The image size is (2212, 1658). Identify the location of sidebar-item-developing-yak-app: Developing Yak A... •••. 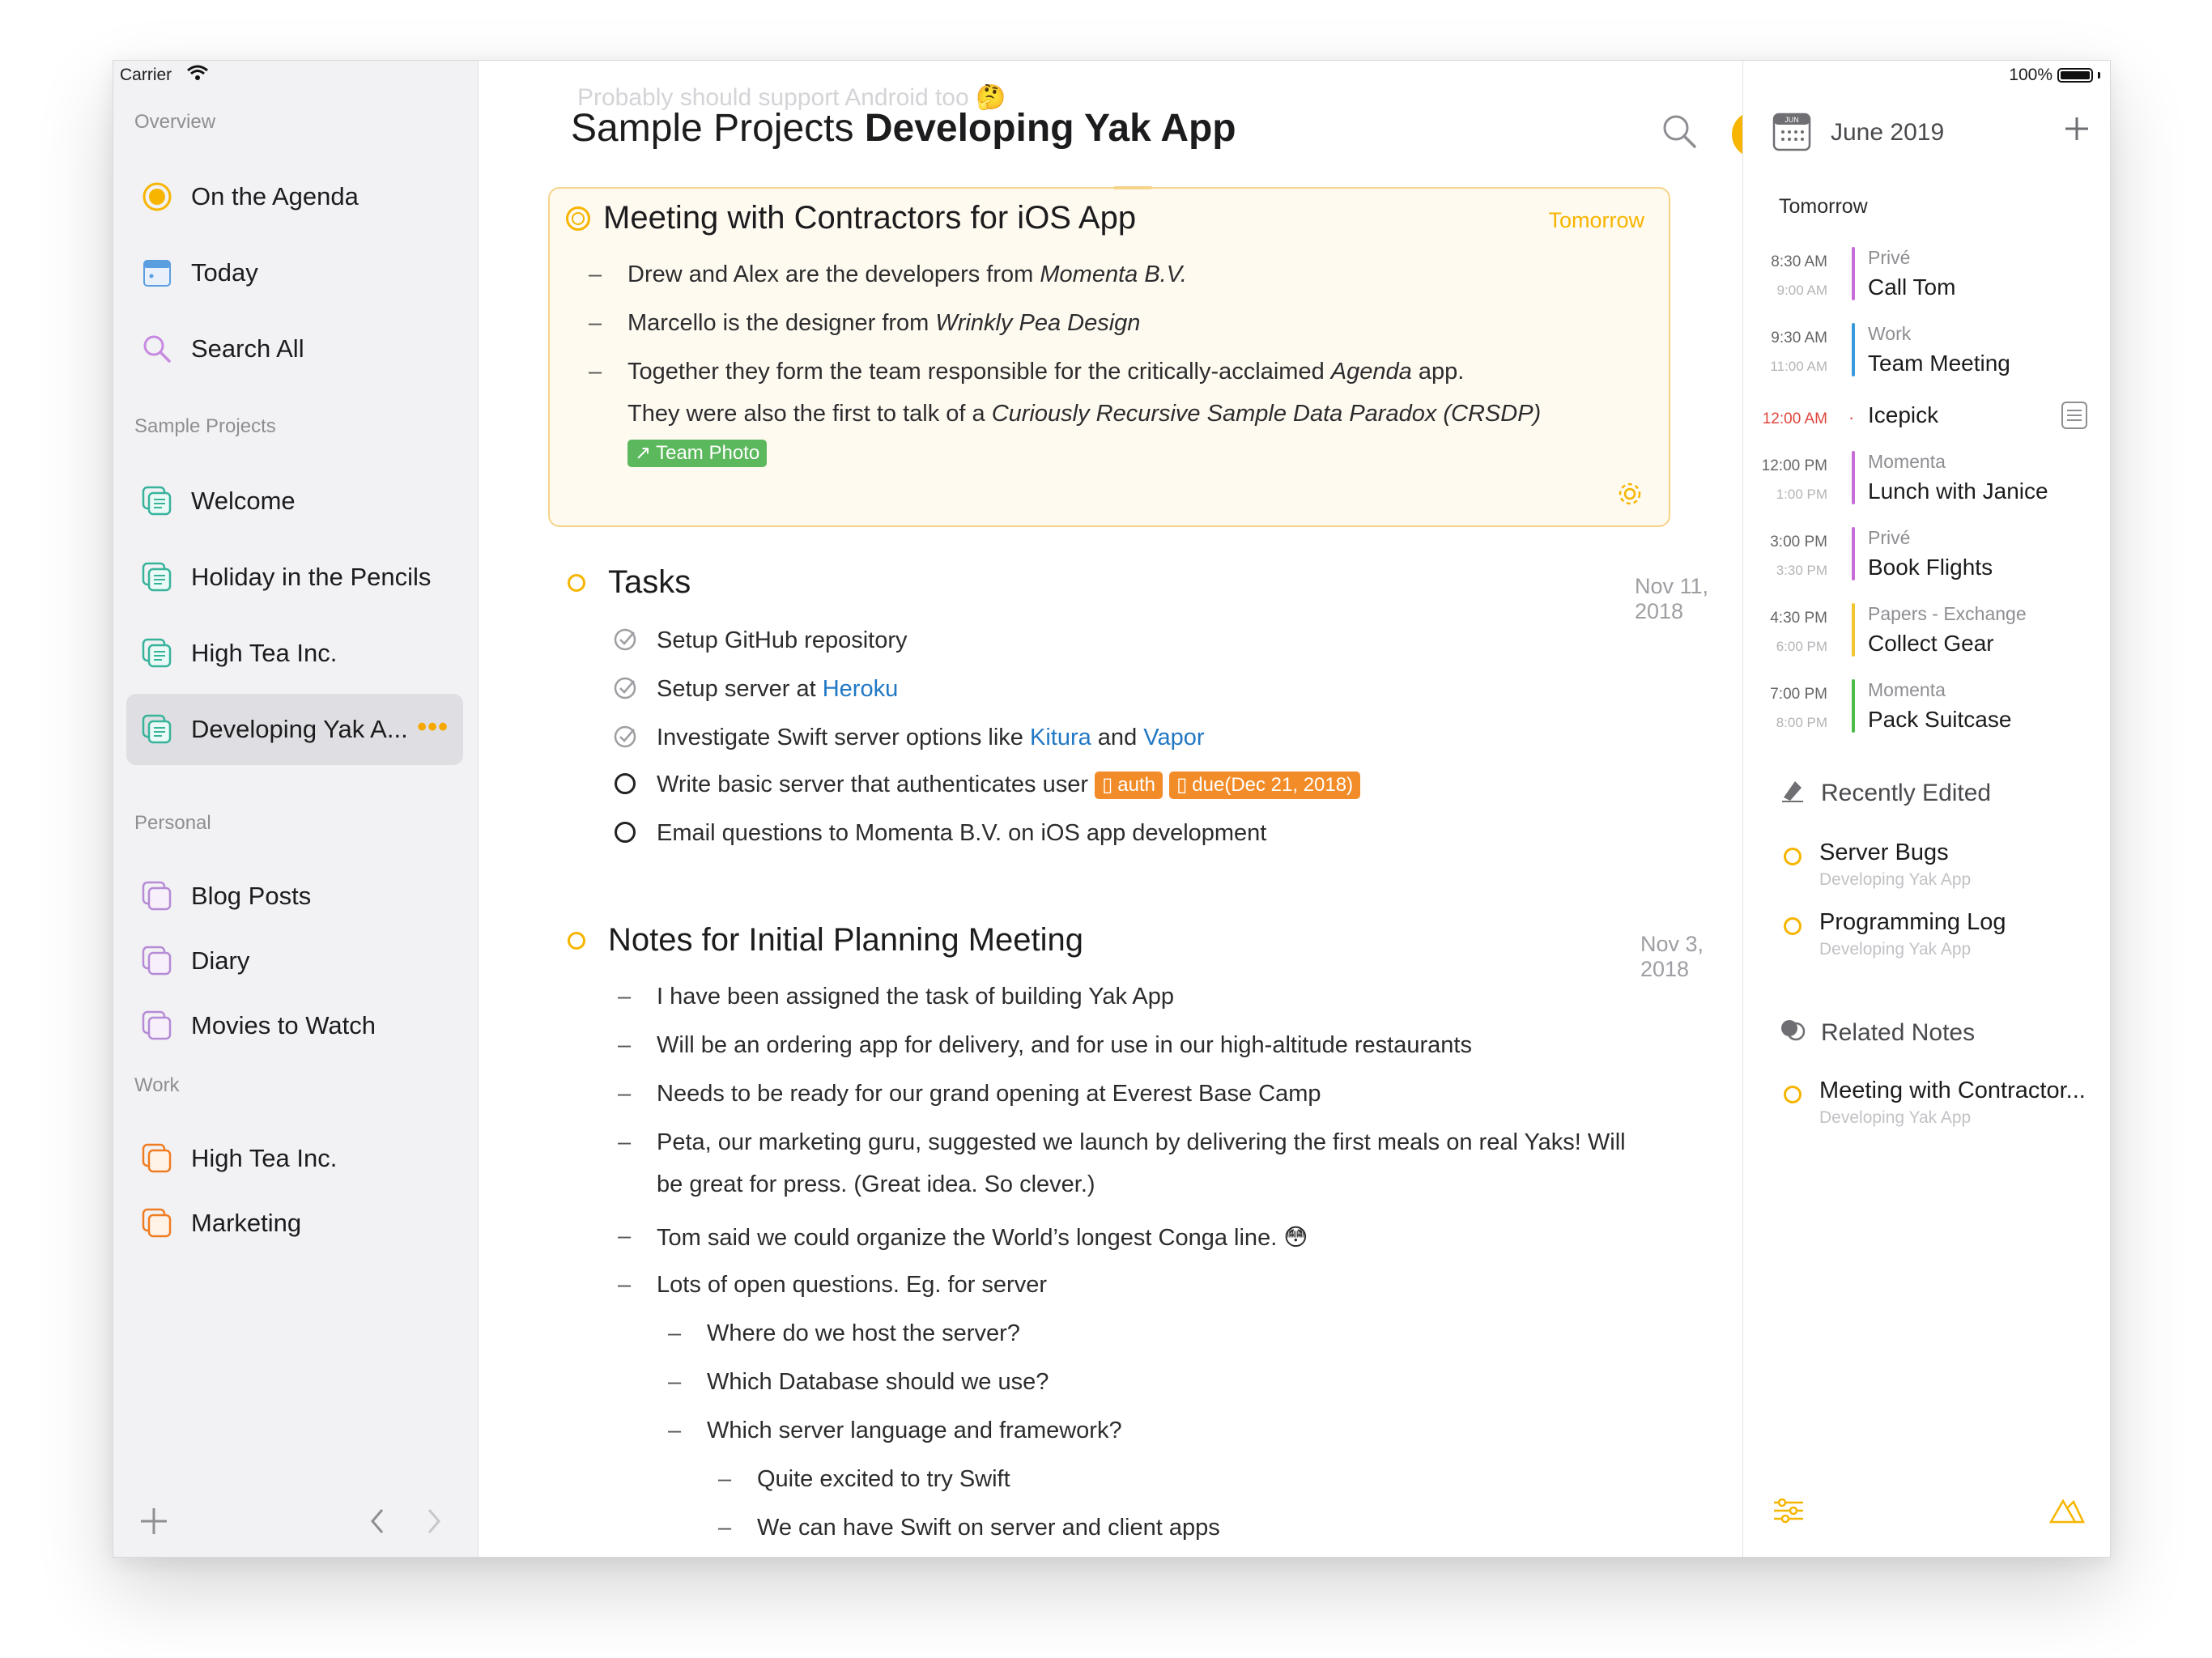
(295, 729).